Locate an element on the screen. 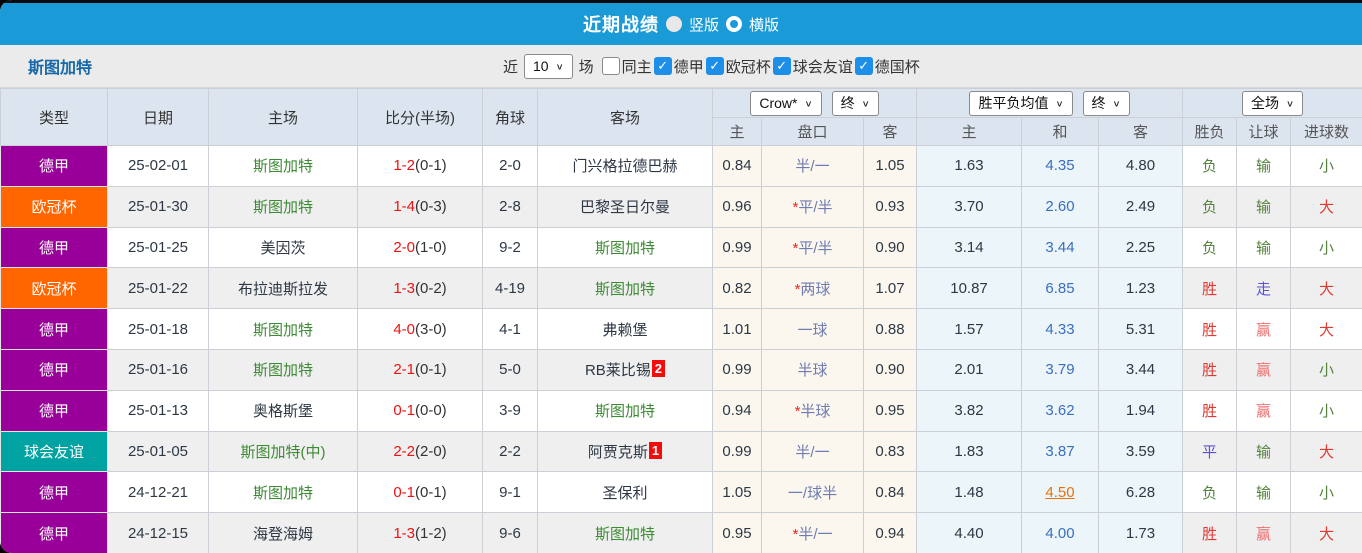 This screenshot has width=1362, height=553. score: 2-2(2-0) is located at coordinates (420, 451).